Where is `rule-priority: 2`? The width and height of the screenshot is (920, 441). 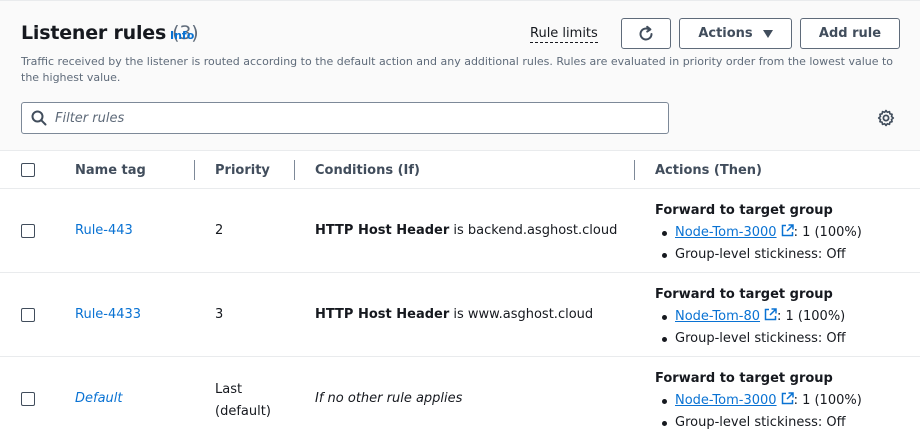 rule-priority: 2 is located at coordinates (219, 230).